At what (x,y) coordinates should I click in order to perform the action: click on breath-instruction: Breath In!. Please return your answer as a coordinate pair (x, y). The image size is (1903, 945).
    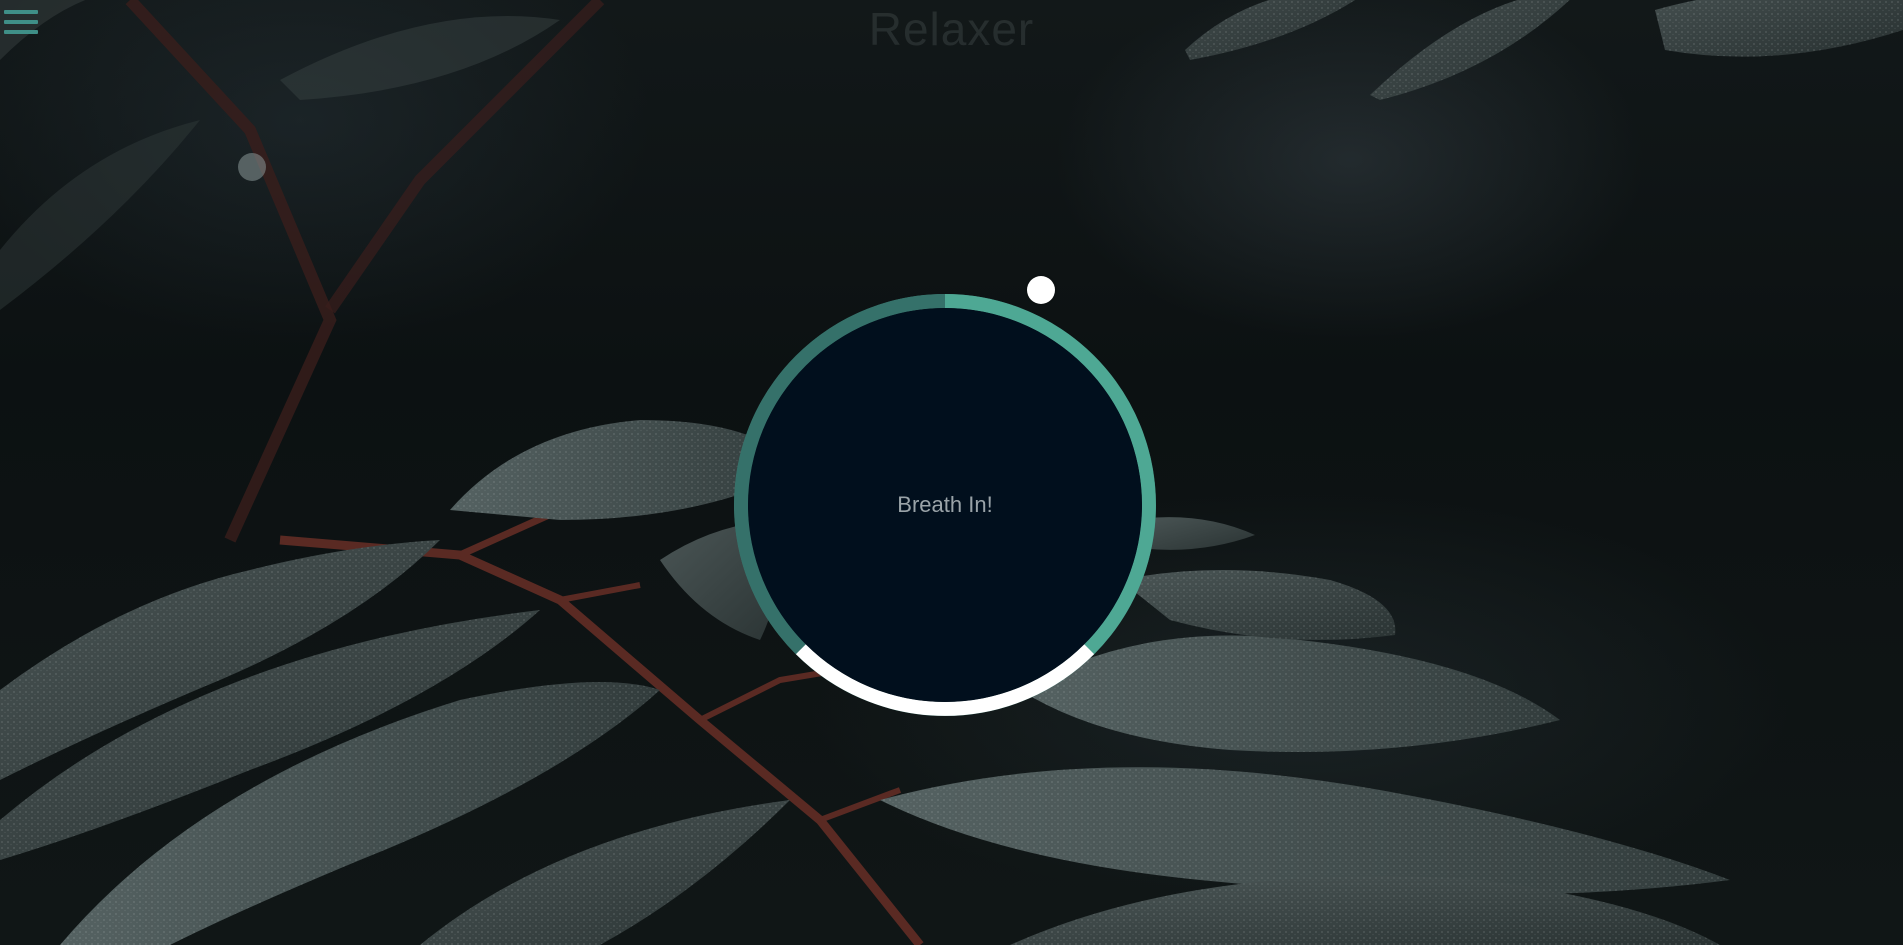
    Looking at the image, I should click on (945, 504).